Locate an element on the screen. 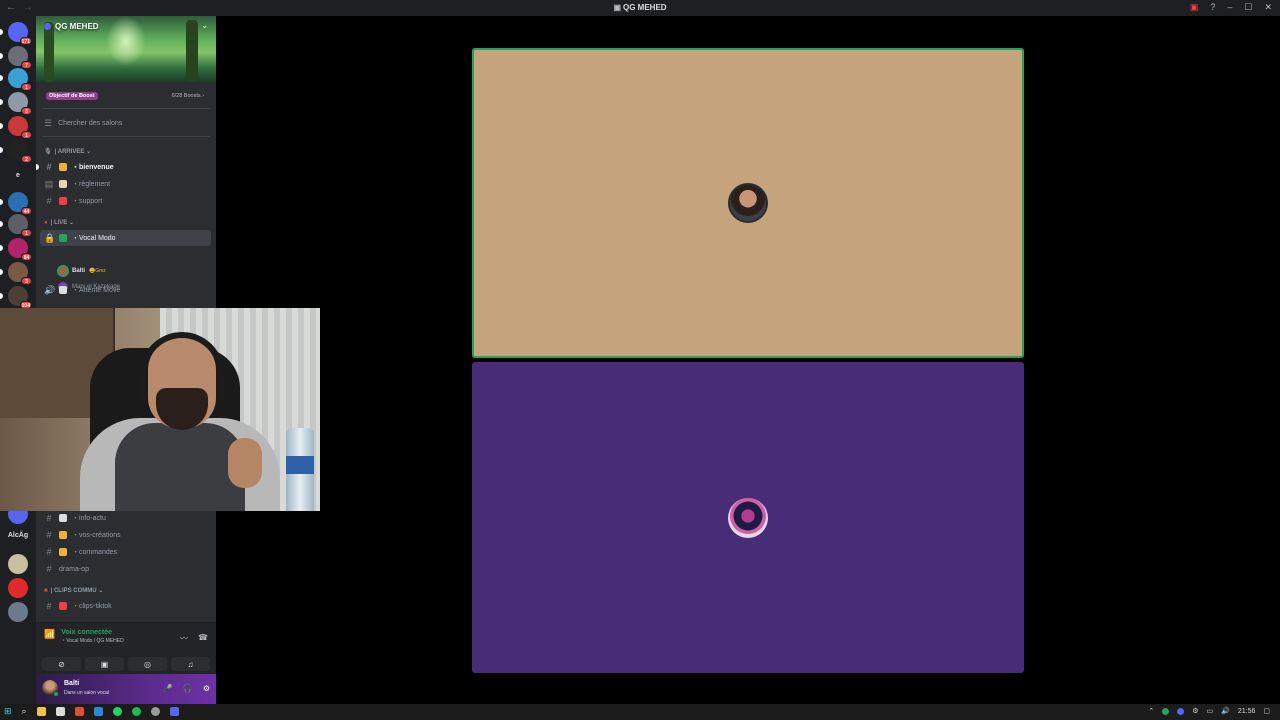 The image size is (1280, 720). server-icon: 84 is located at coordinates (20, 249).